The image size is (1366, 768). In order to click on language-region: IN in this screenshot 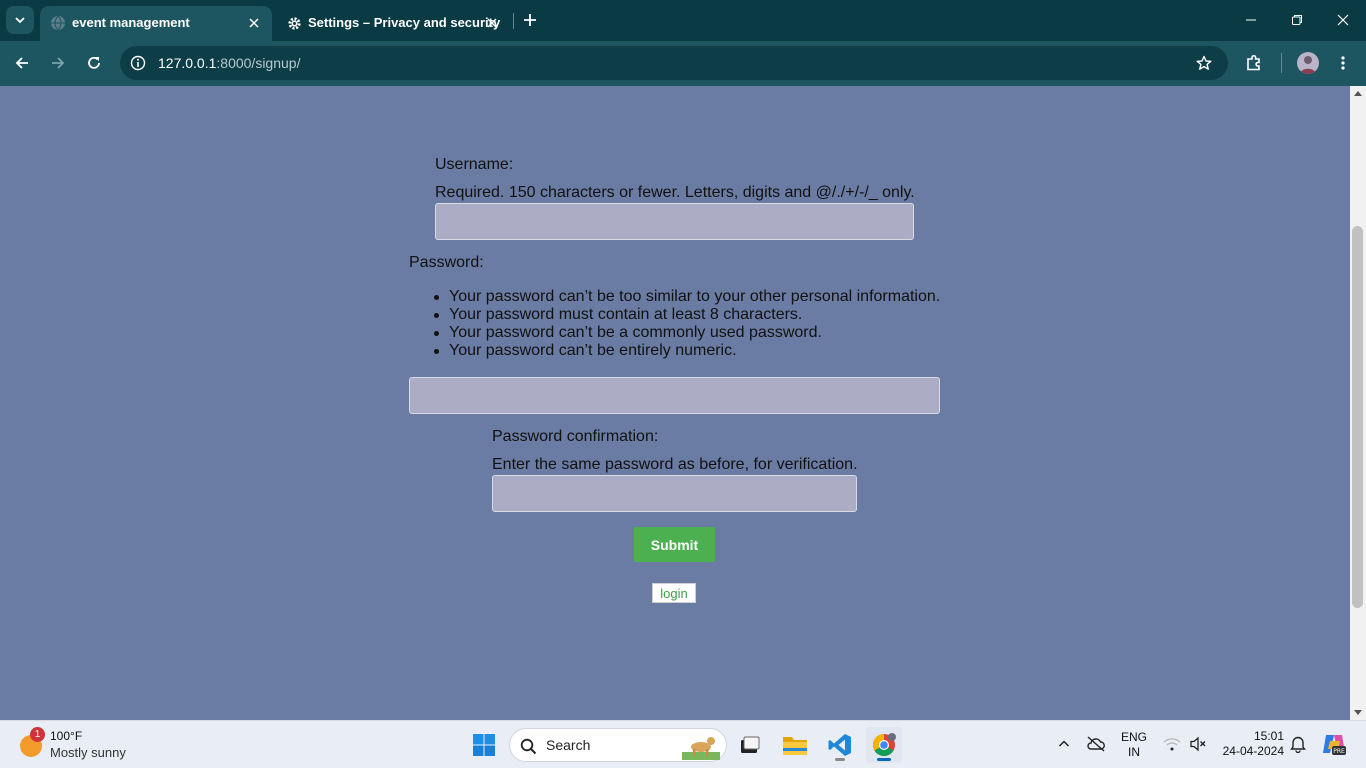, I will do `click(1134, 752)`.